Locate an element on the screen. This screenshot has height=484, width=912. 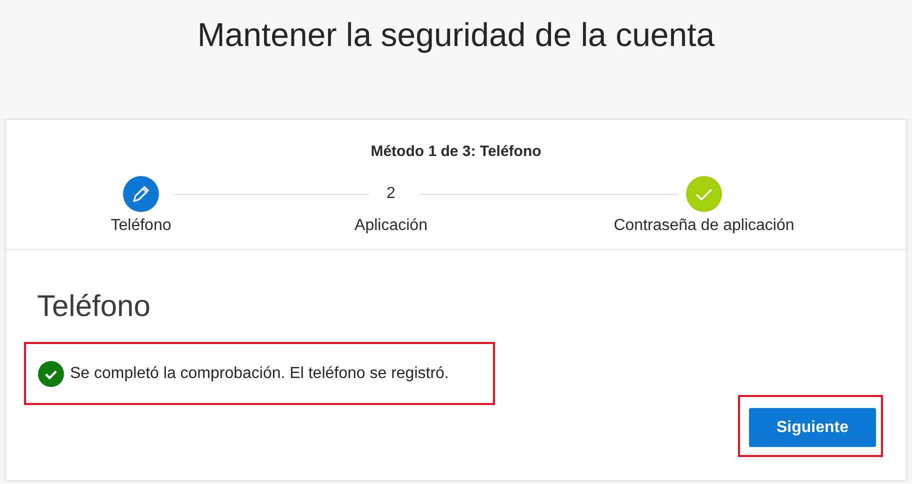
next-button: Siguiente is located at coordinates (812, 427).